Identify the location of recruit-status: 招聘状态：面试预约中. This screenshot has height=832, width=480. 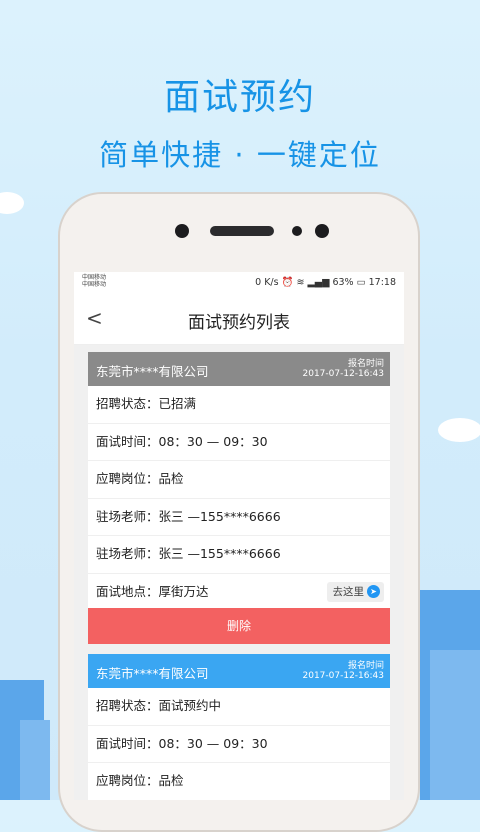
(239, 707).